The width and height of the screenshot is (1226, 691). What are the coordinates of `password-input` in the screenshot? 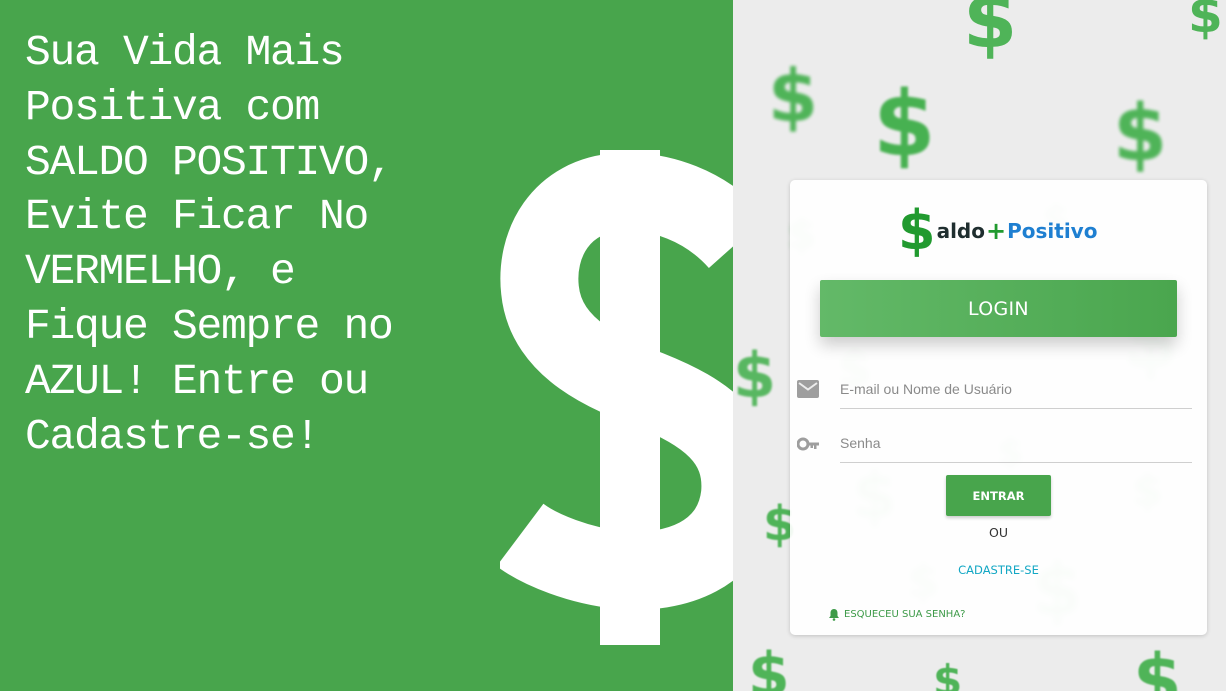 It's located at (1016, 442).